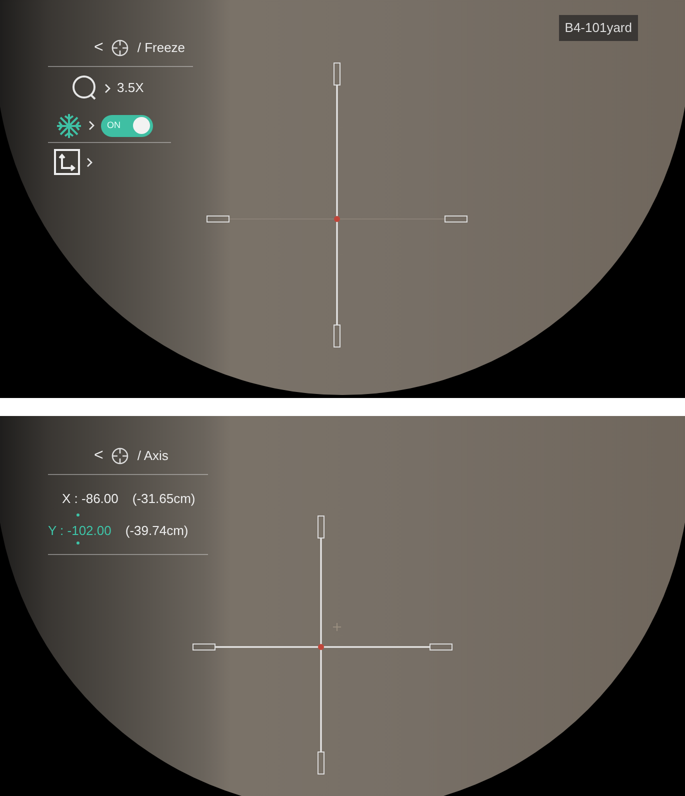 The image size is (685, 796). What do you see at coordinates (598, 27) in the screenshot?
I see `distance-label: B4-101yard` at bounding box center [598, 27].